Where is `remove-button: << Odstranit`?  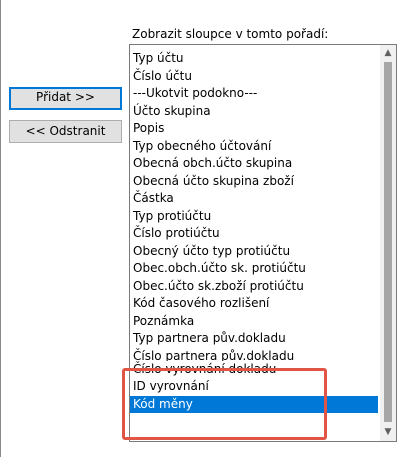
remove-button: << Odstranit is located at coordinates (65, 131).